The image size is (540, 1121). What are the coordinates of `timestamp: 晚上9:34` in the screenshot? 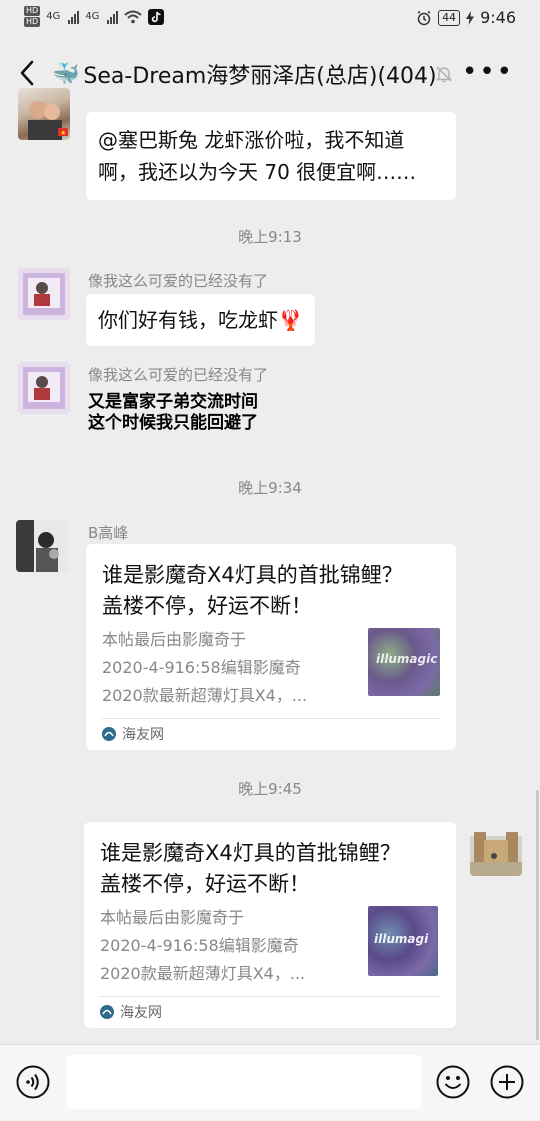 It's located at (270, 488).